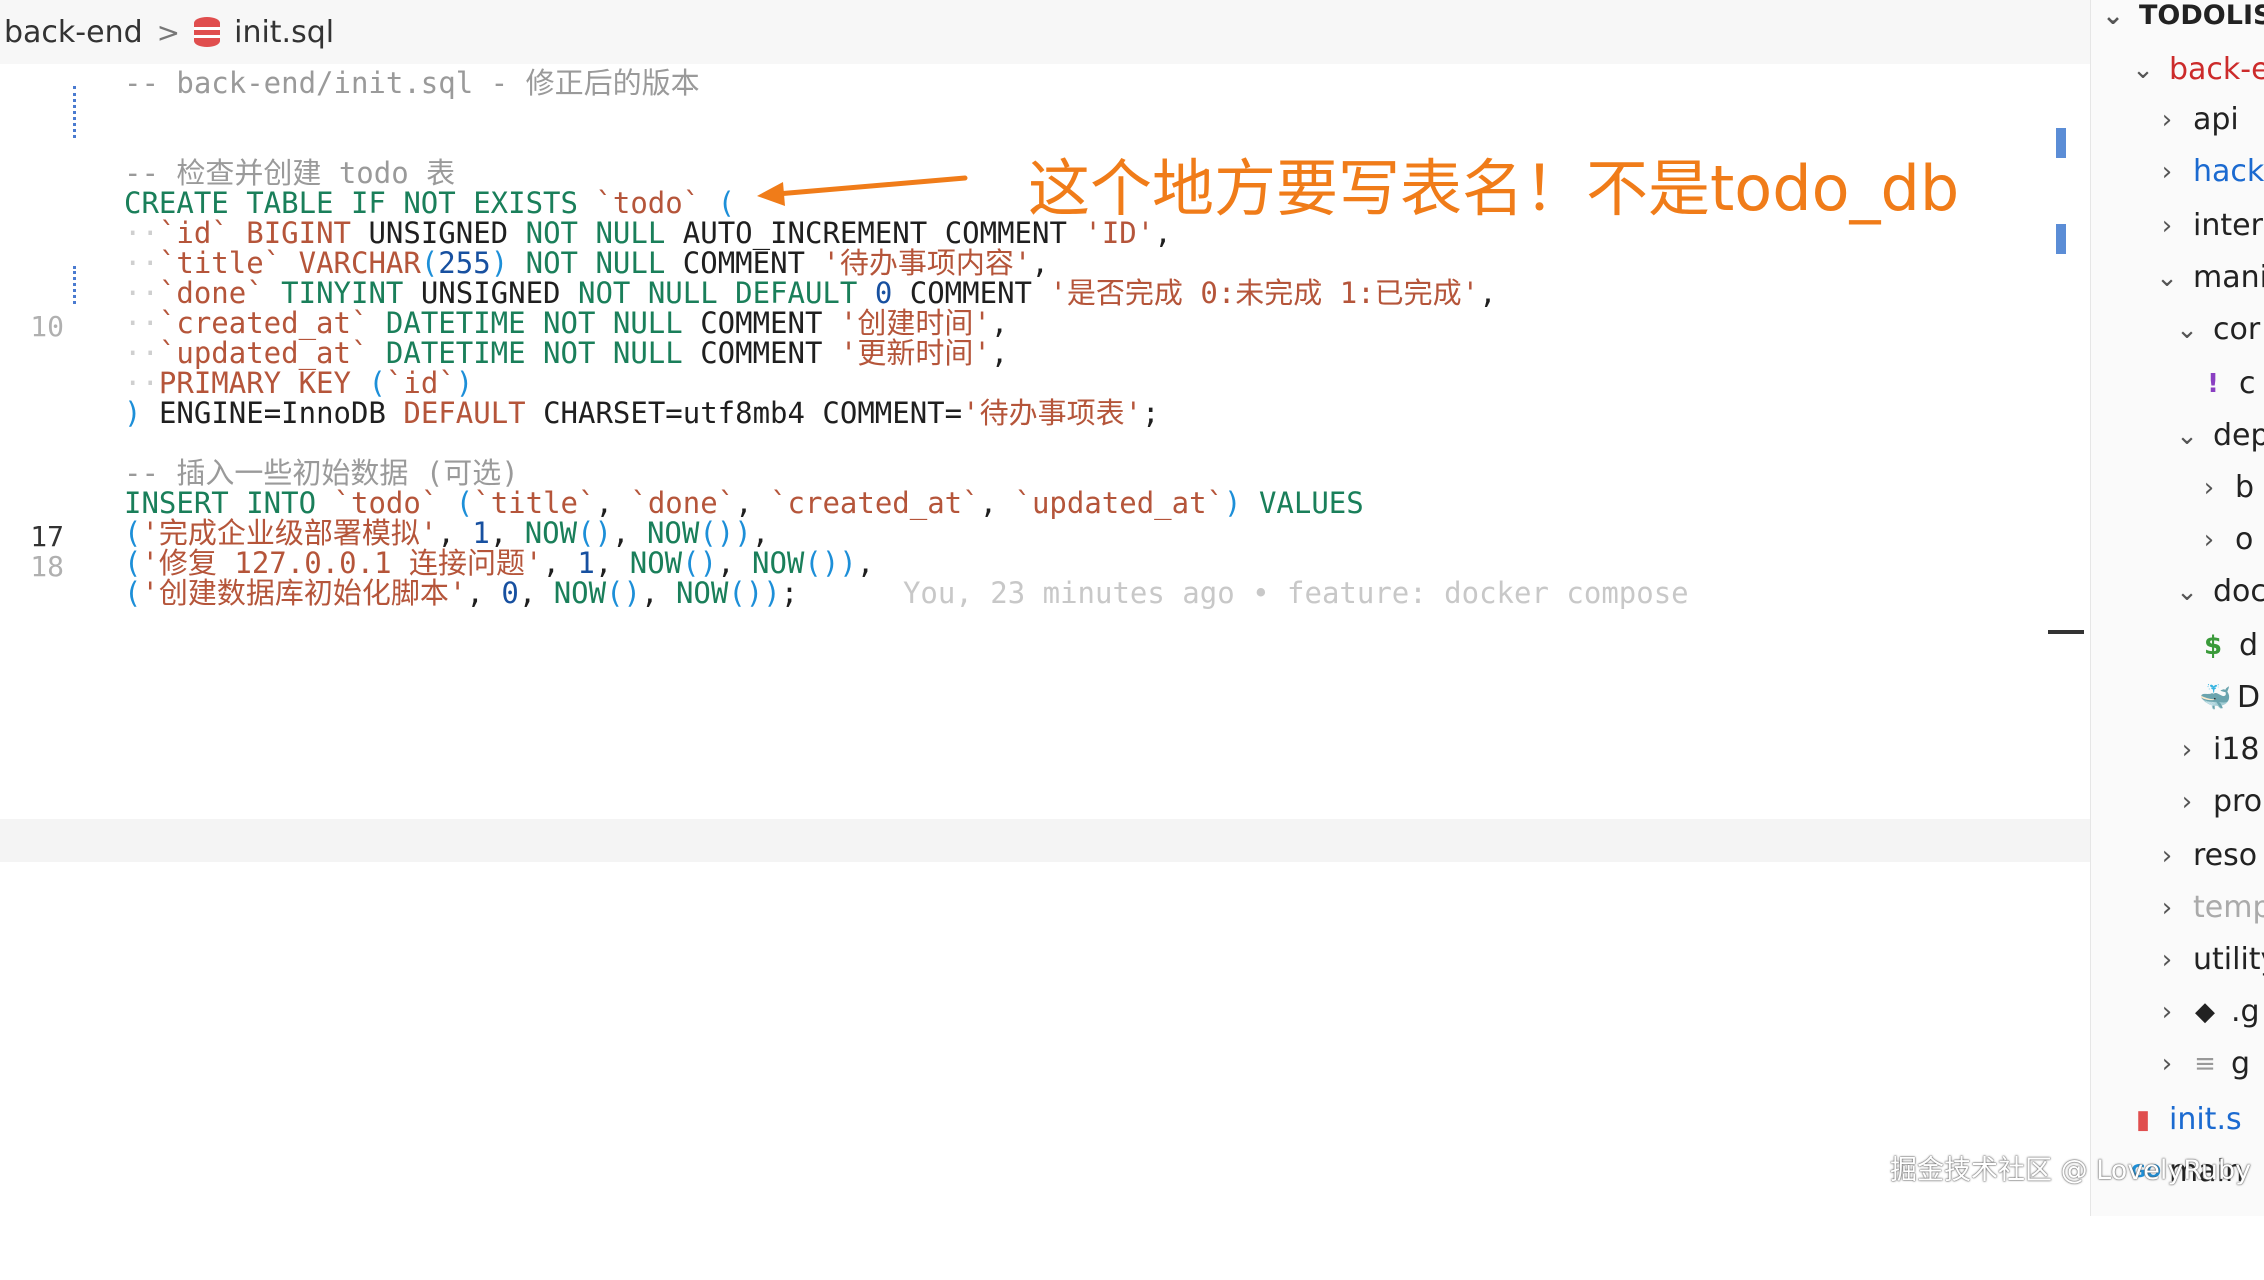 The image size is (2264, 1280). What do you see at coordinates (2205, 1012) in the screenshot?
I see `git-icon: ◆` at bounding box center [2205, 1012].